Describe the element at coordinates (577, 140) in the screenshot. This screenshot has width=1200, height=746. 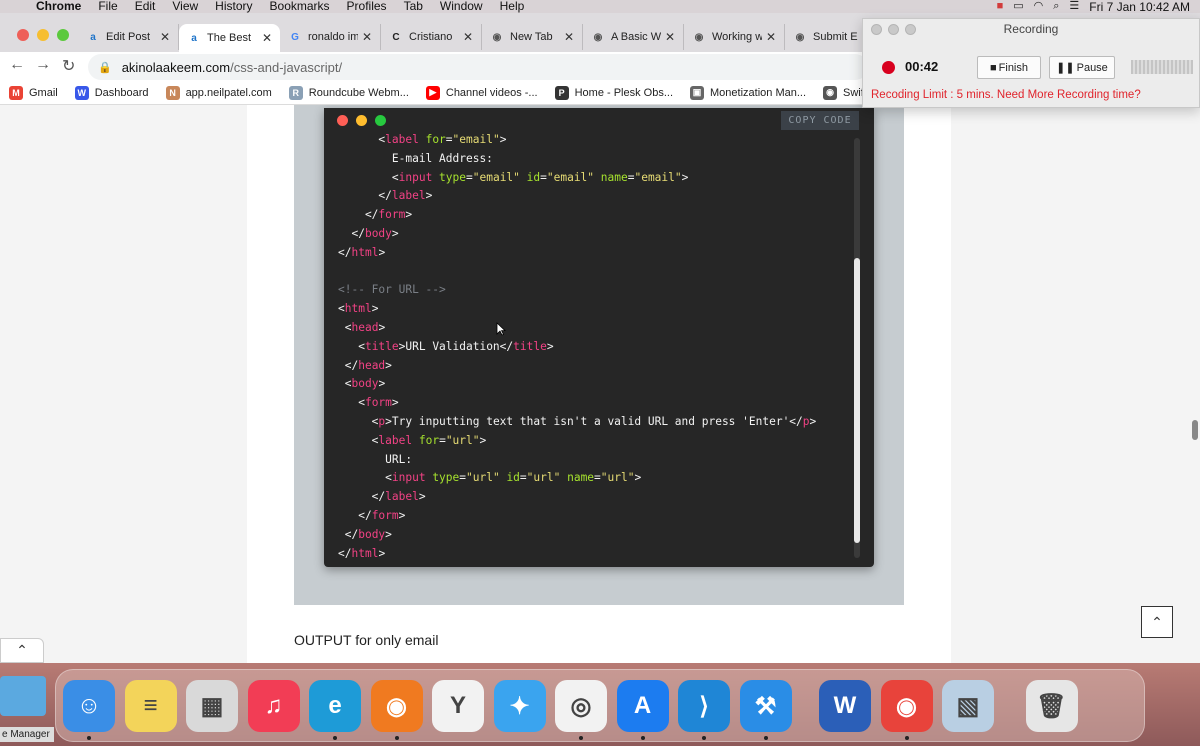
I see `code-line: <label for="email">` at that location.